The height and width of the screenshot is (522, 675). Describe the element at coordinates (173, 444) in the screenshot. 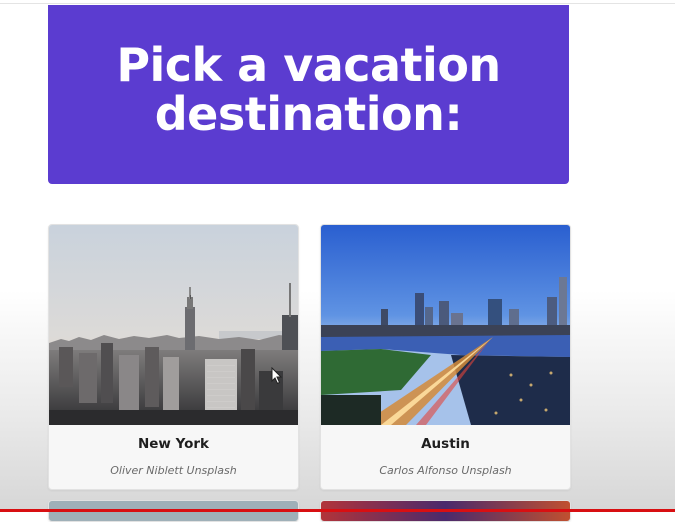

I see `destination-name: New York` at that location.